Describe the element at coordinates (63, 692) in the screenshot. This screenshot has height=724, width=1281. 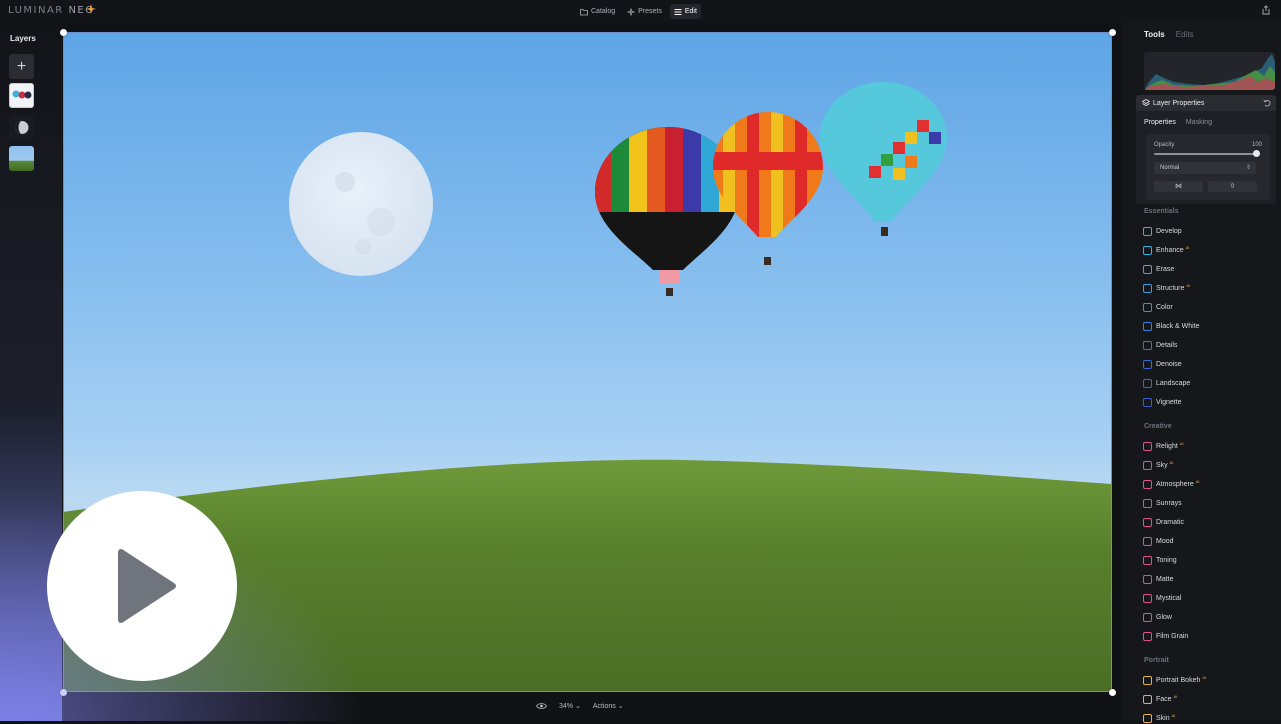
I see `resize-handle-bottom-left` at that location.